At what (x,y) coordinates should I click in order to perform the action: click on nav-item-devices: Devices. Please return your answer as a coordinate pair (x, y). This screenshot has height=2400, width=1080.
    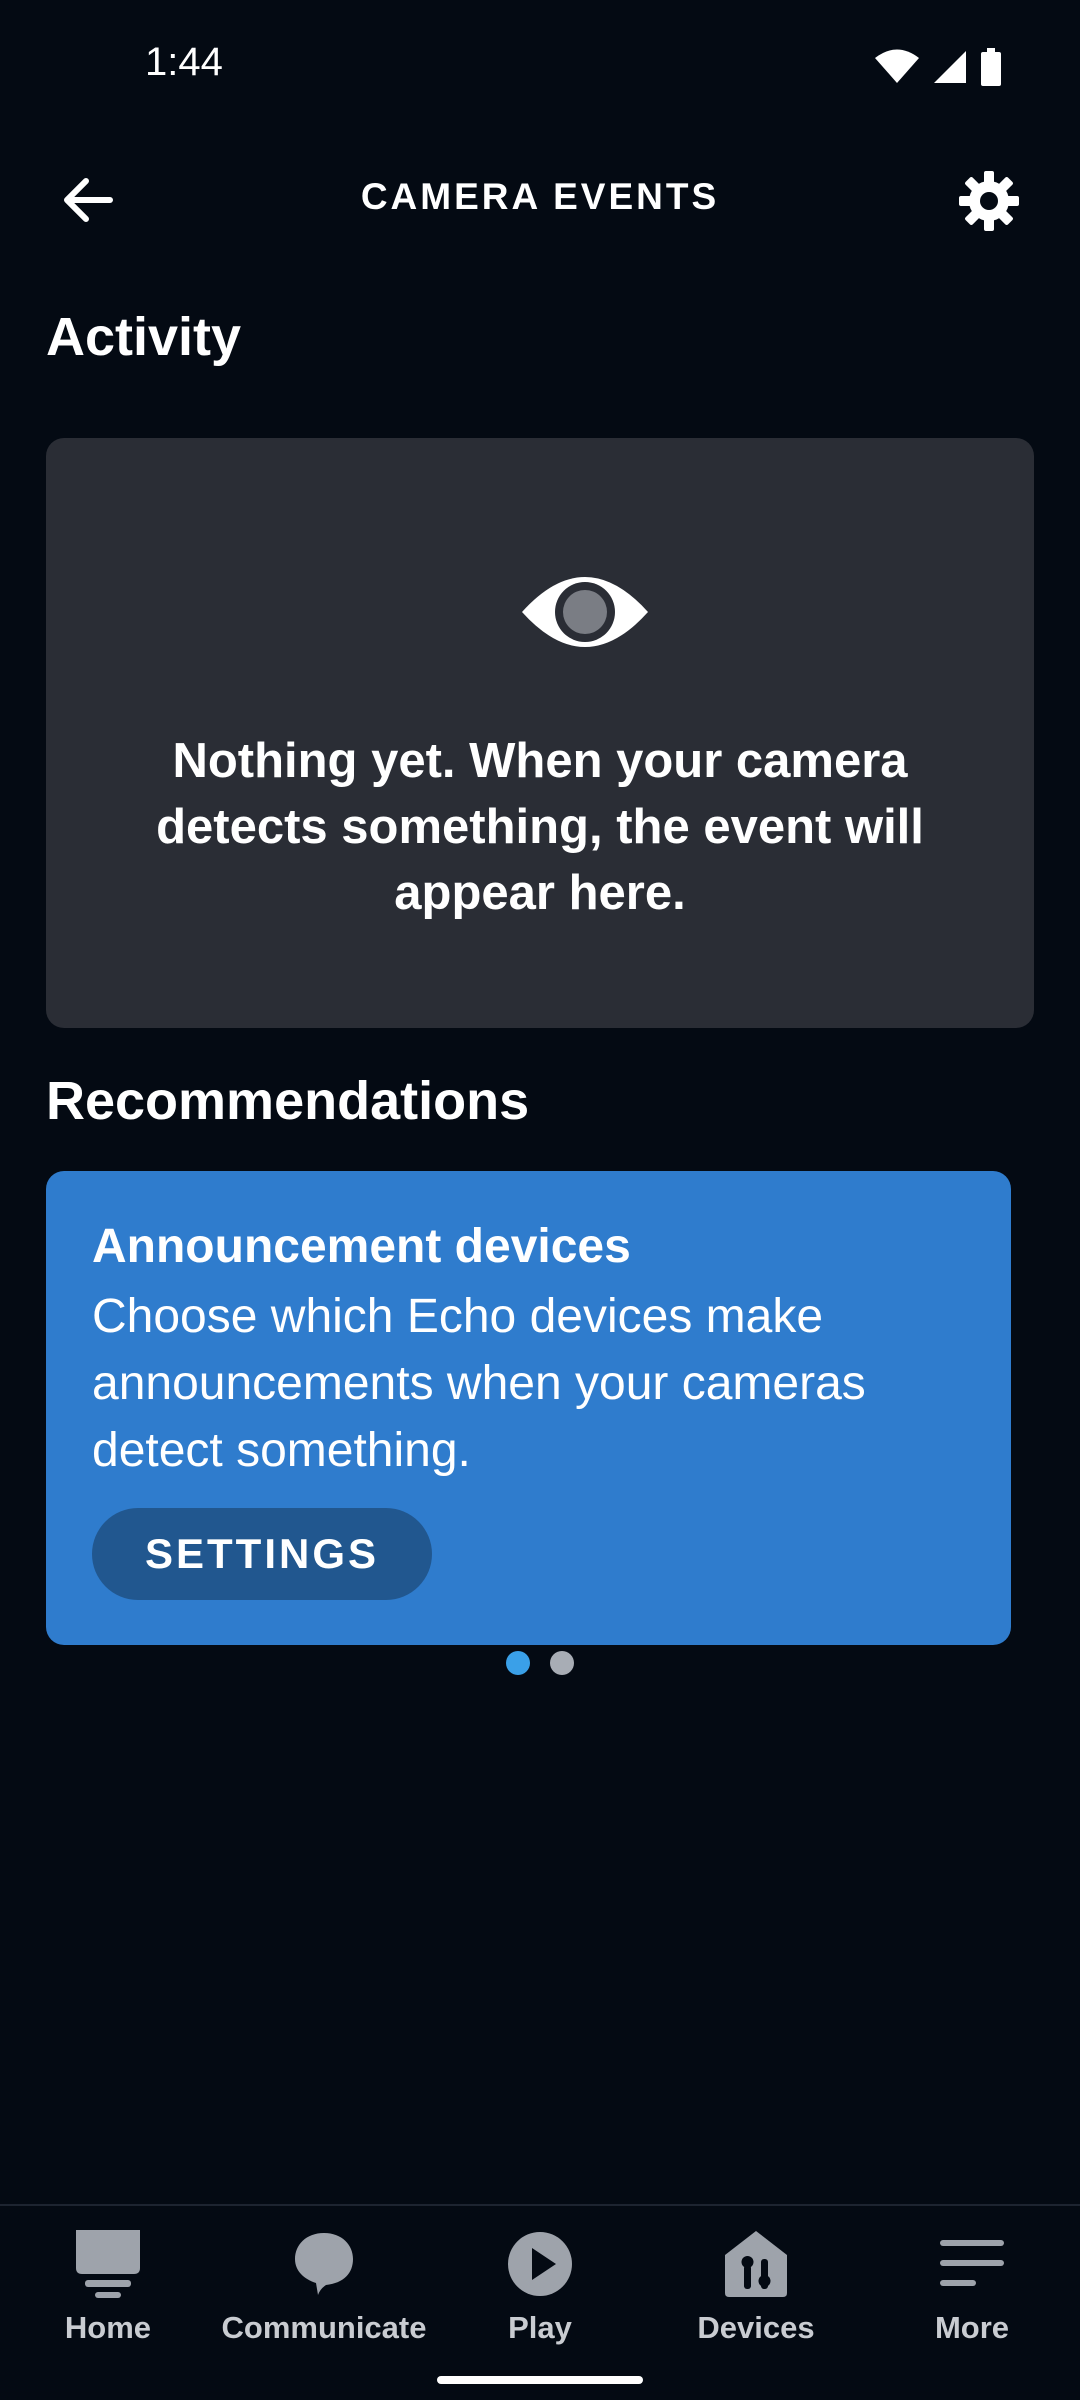
    Looking at the image, I should click on (756, 2286).